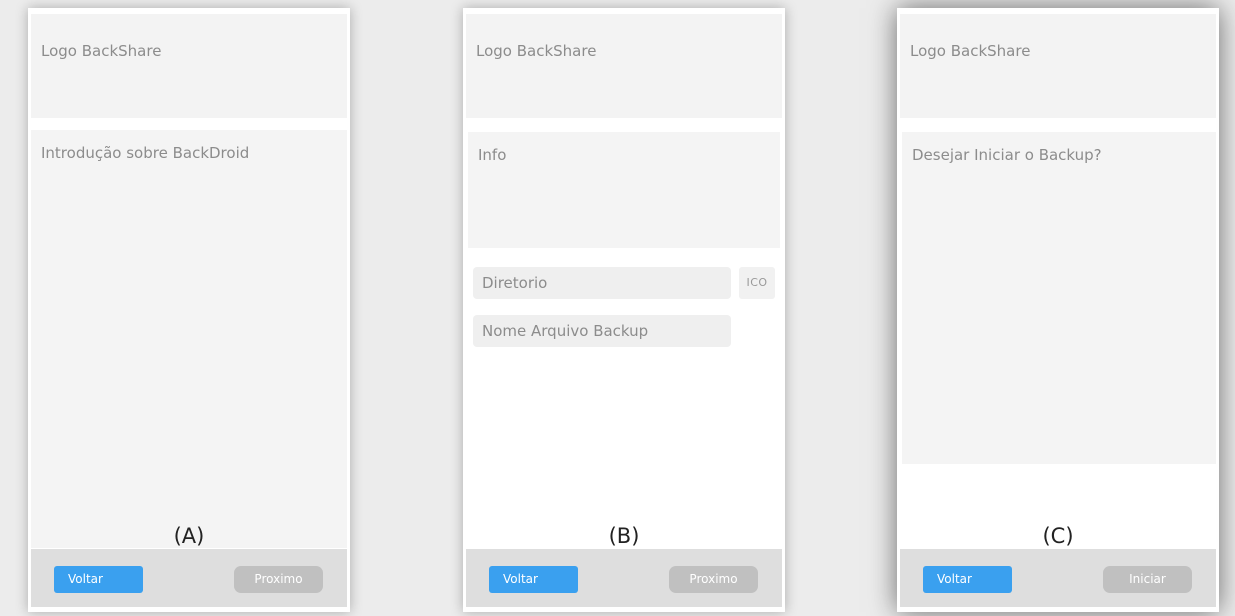 The image size is (1235, 616). What do you see at coordinates (1007, 155) in the screenshot?
I see `confirm-label: Desejar Iniciar o Backup?` at bounding box center [1007, 155].